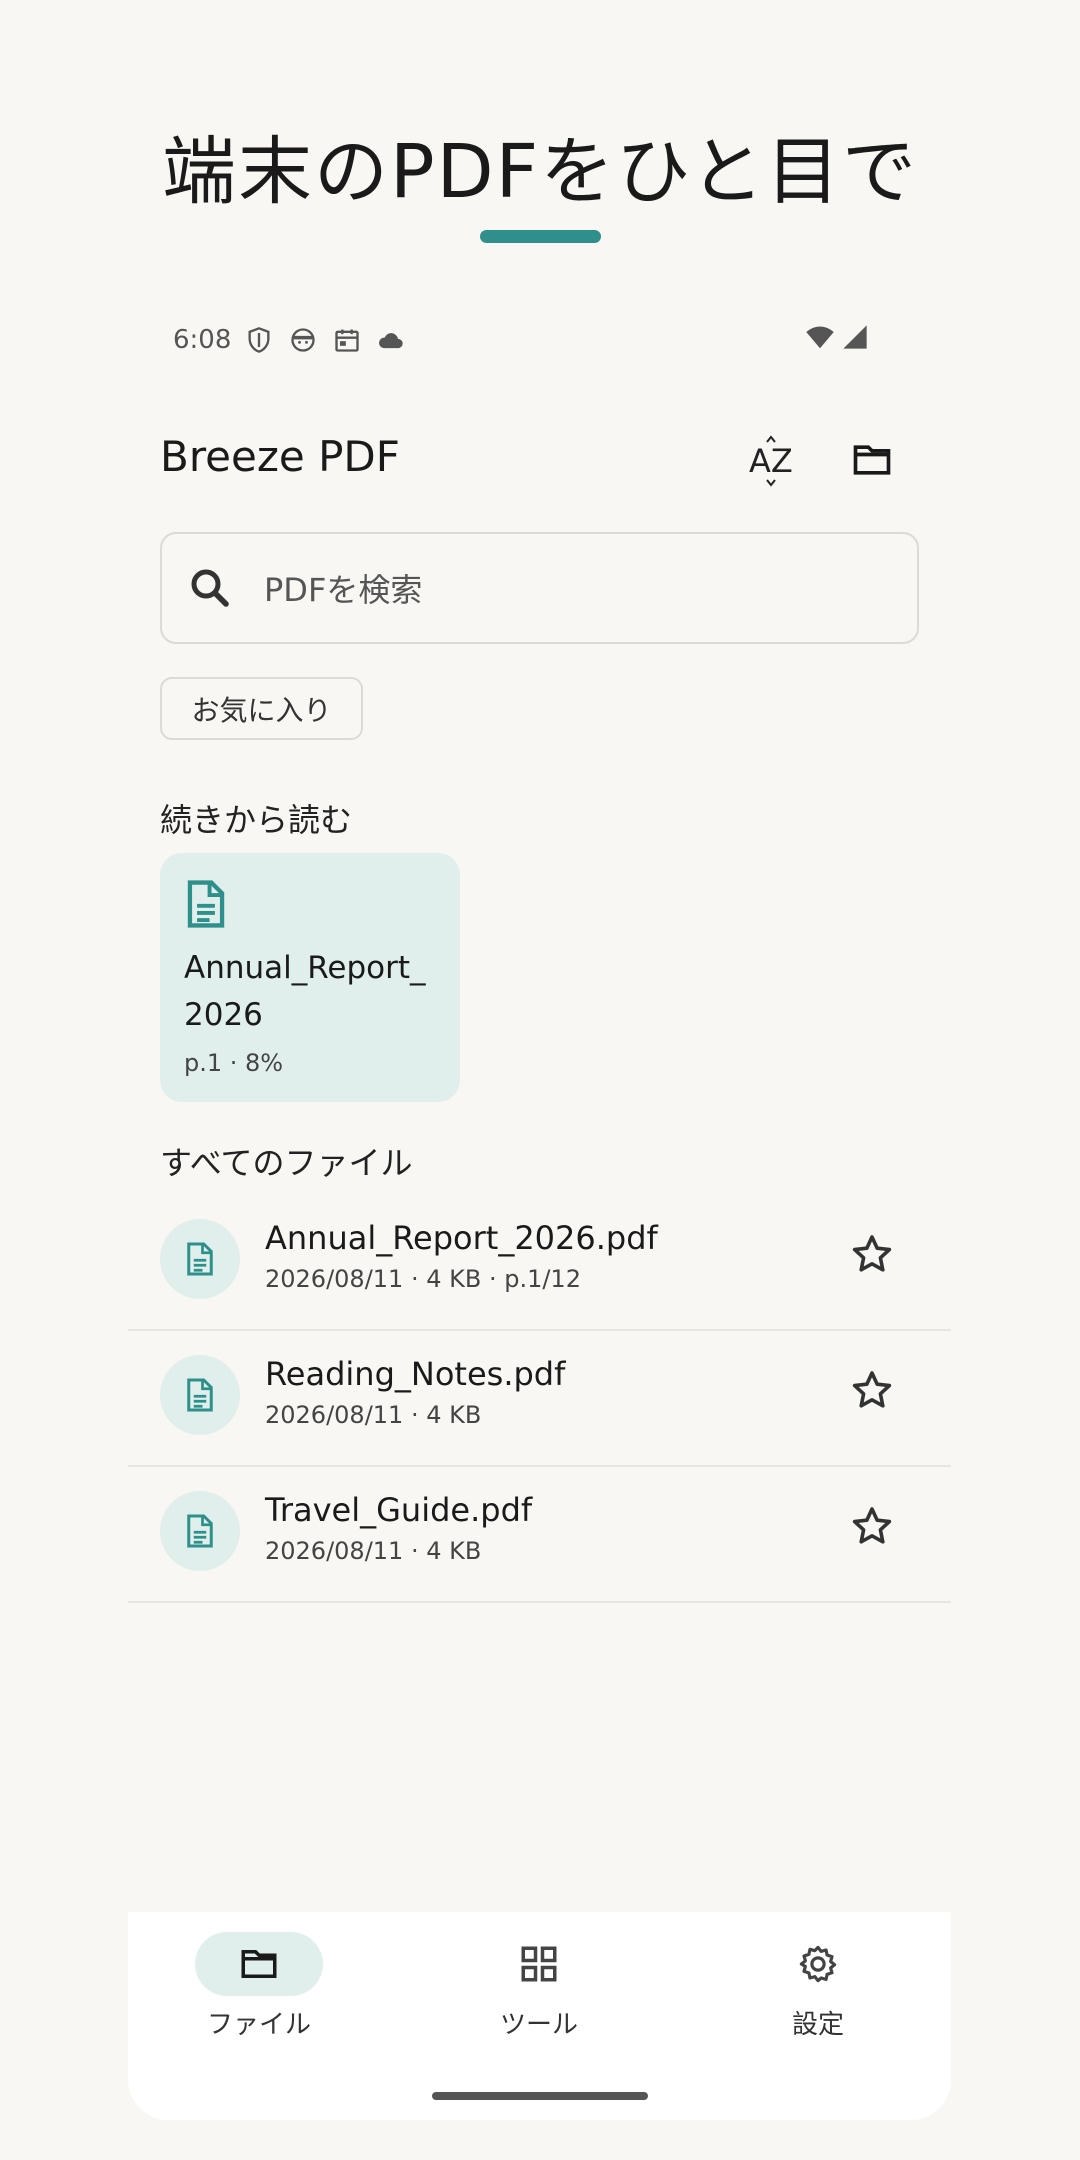  Describe the element at coordinates (461, 1238) in the screenshot. I see `file-name: Annual_Report_2026.pdf` at that location.